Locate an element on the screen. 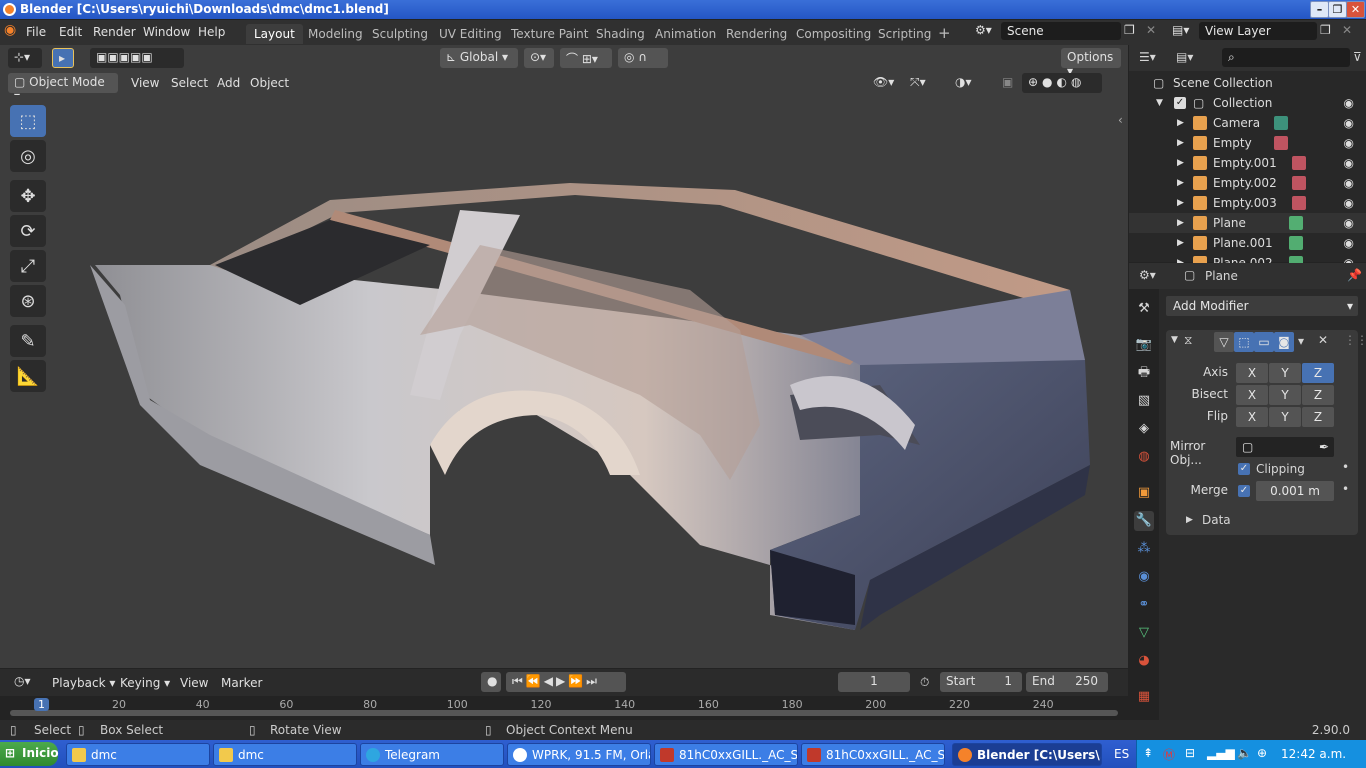  flip-z-button: Z is located at coordinates (1318, 417).